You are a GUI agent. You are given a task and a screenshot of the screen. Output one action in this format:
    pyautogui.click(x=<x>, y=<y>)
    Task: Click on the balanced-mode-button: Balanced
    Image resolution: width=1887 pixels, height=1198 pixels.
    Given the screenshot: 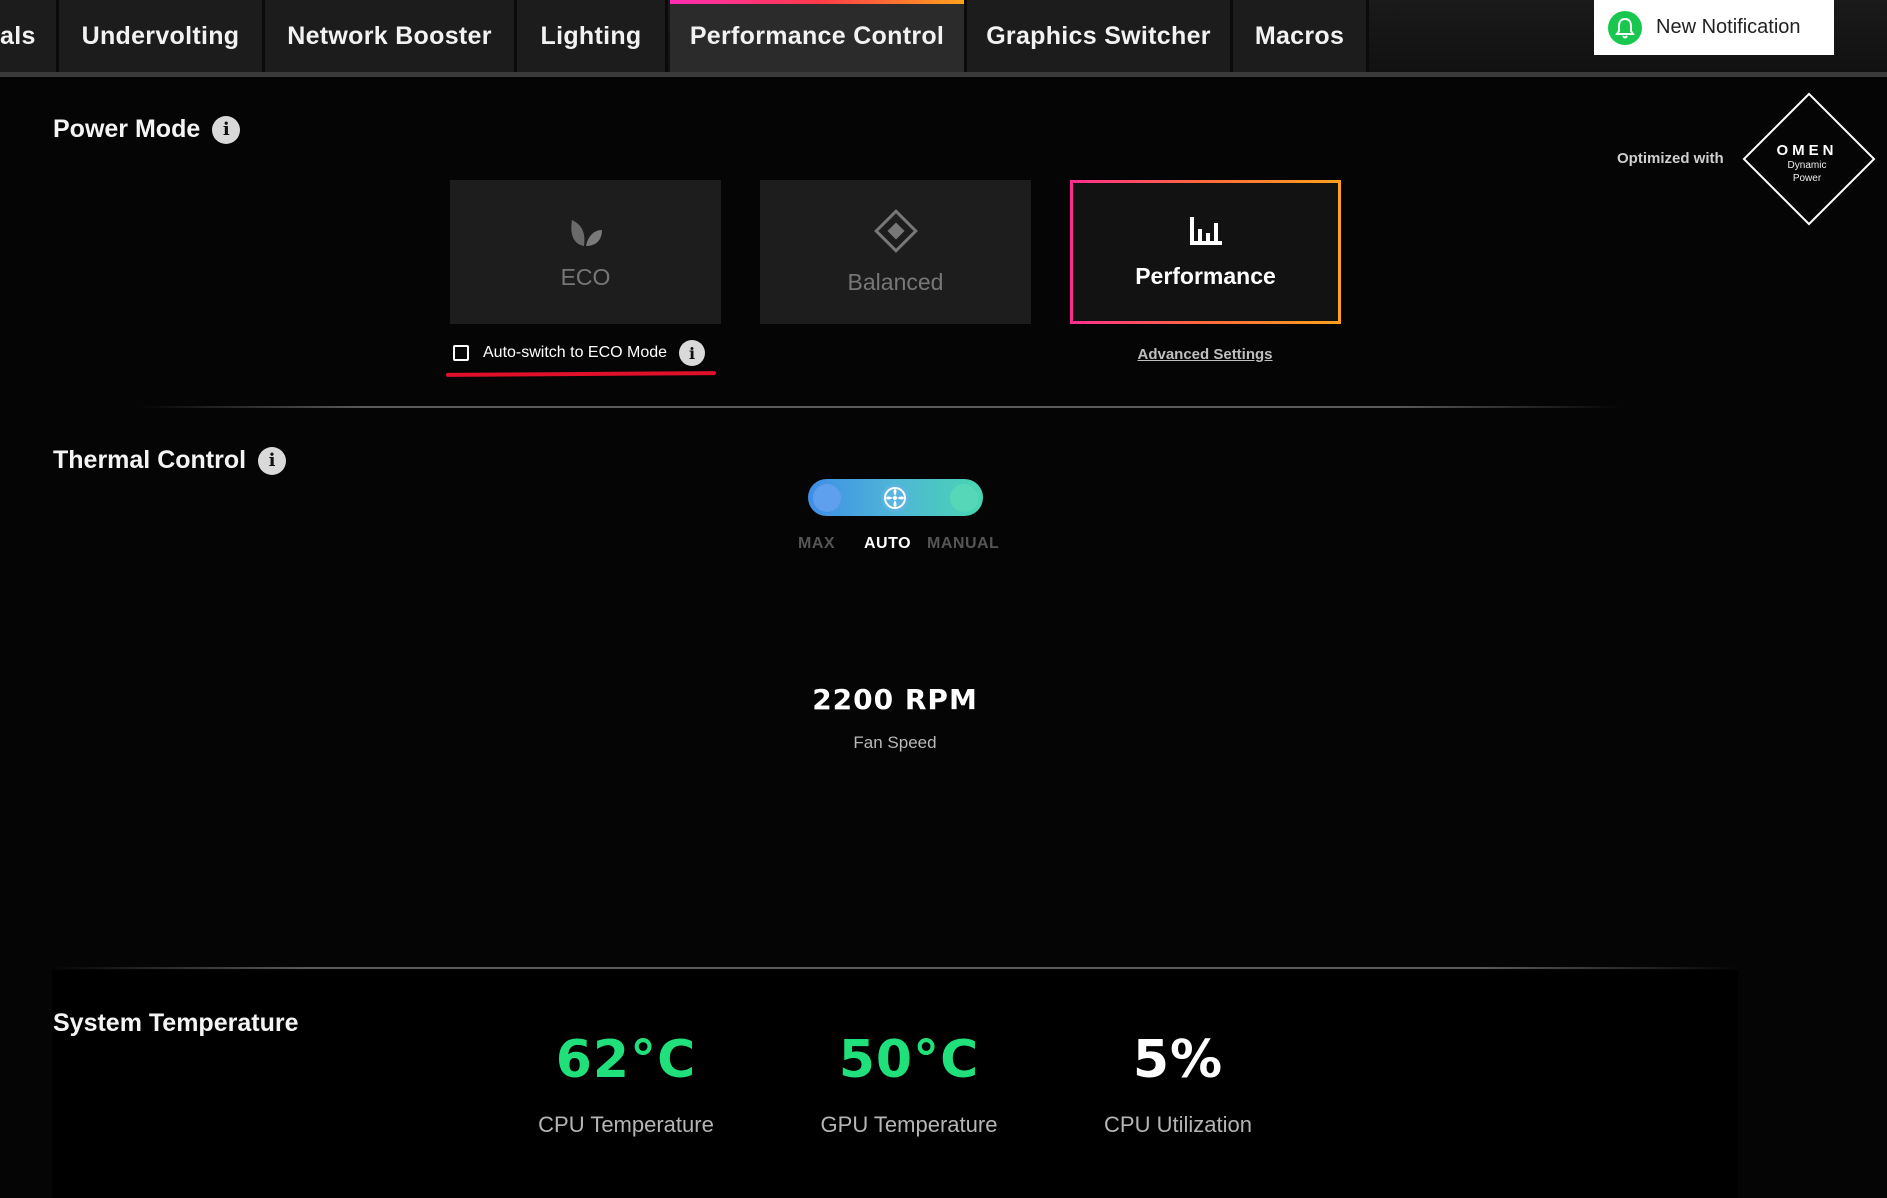 What is the action you would take?
    pyautogui.click(x=895, y=252)
    